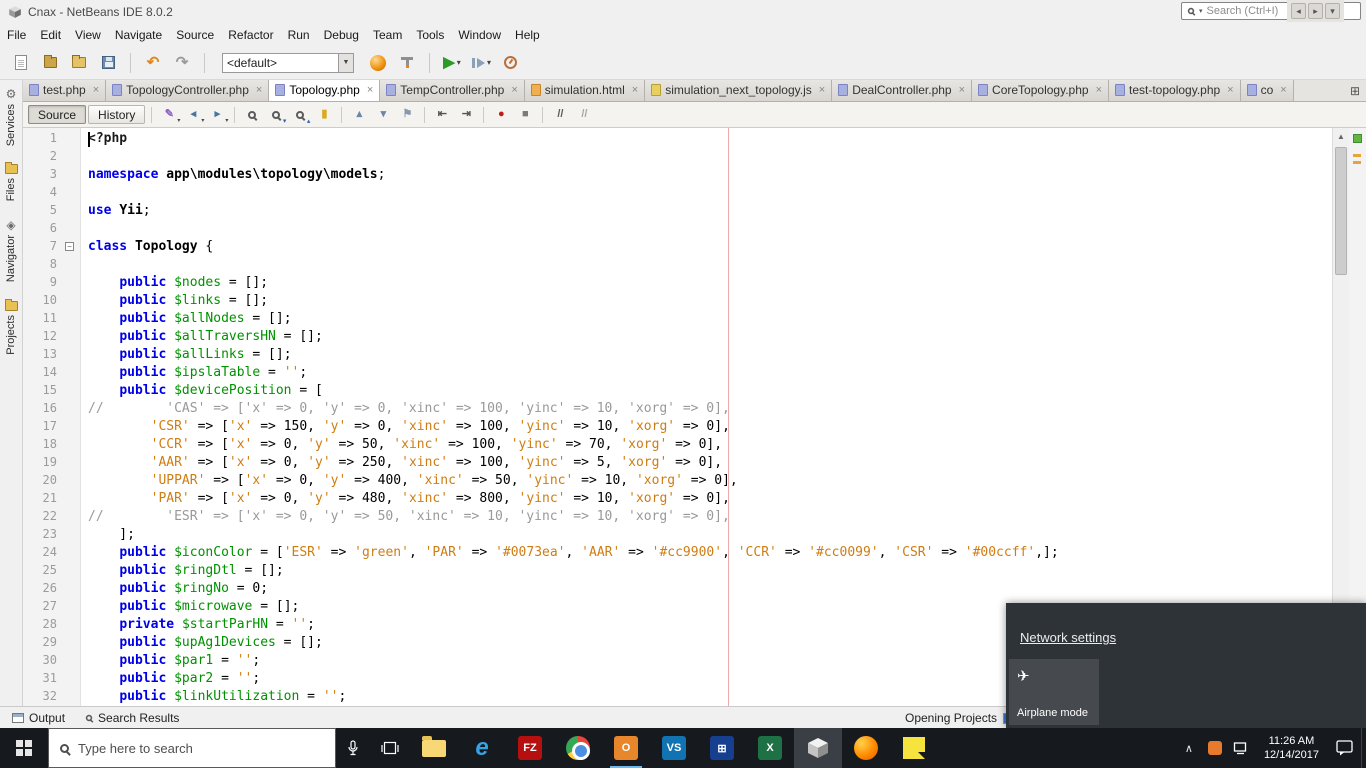  What do you see at coordinates (1341, 211) in the screenshot?
I see `scrollbar-thumb` at bounding box center [1341, 211].